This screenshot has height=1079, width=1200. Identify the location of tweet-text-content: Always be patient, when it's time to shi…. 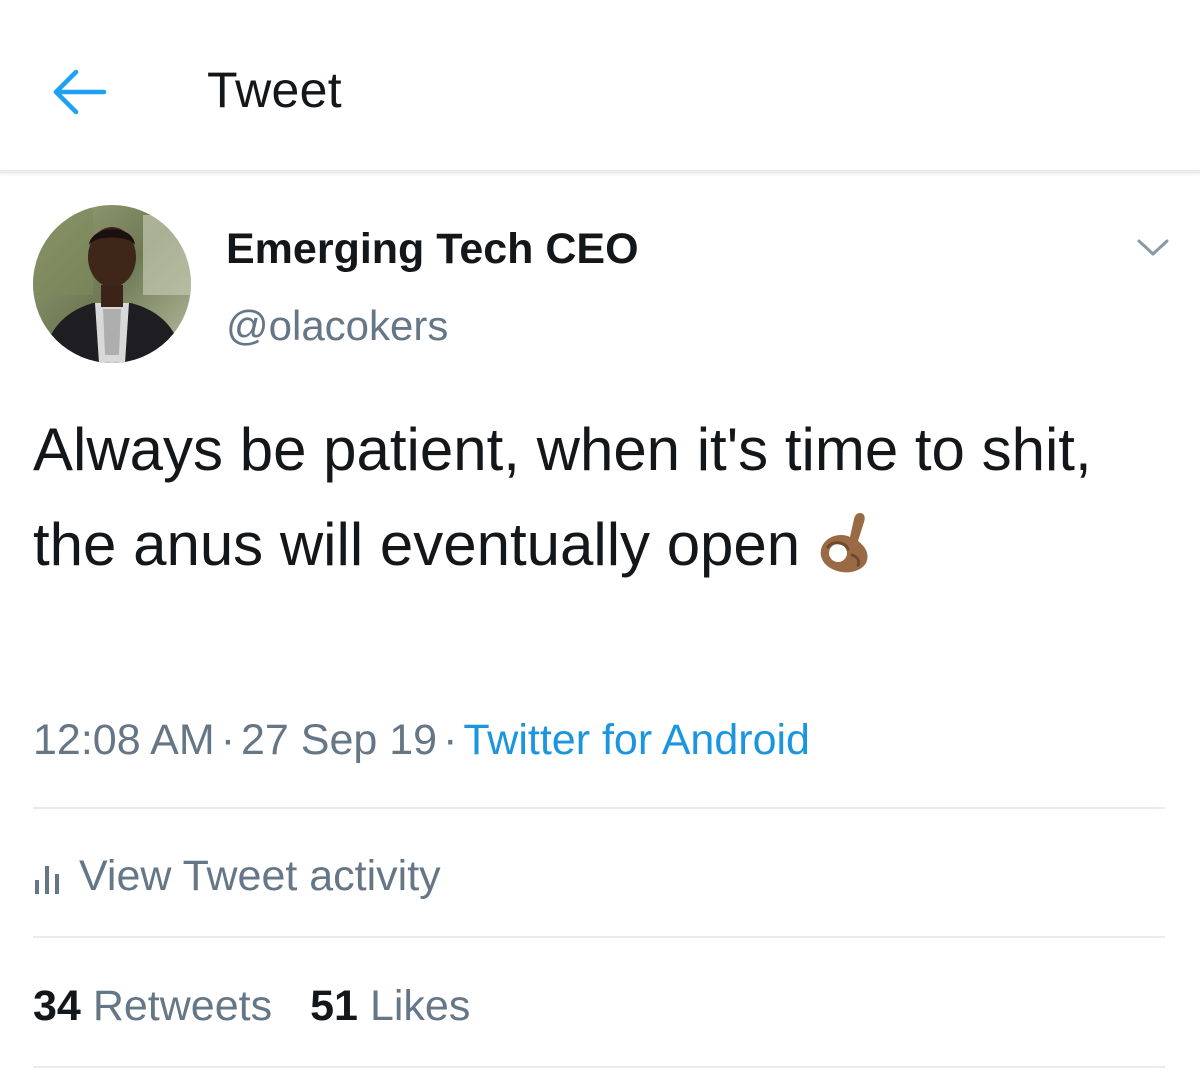
(562, 497).